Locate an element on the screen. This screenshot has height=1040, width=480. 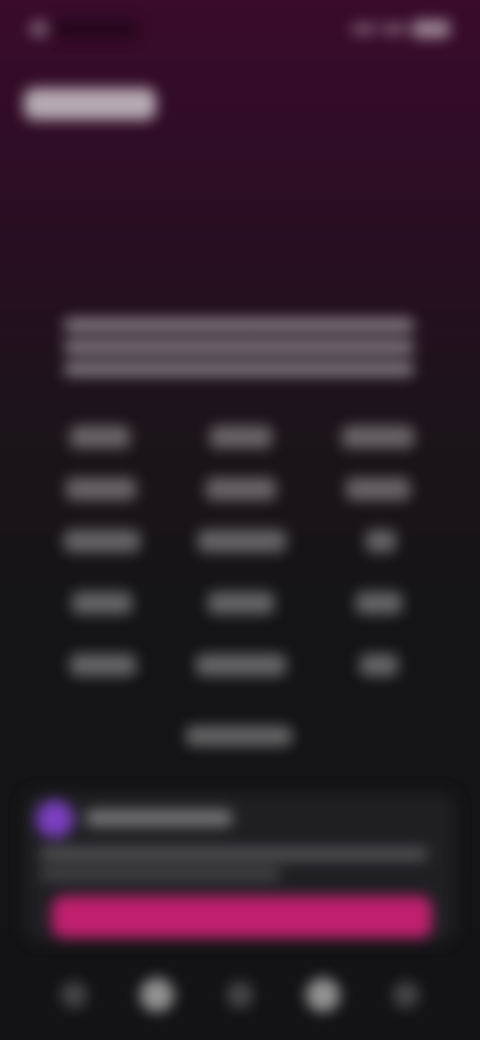
home-icon is located at coordinates (73, 995).